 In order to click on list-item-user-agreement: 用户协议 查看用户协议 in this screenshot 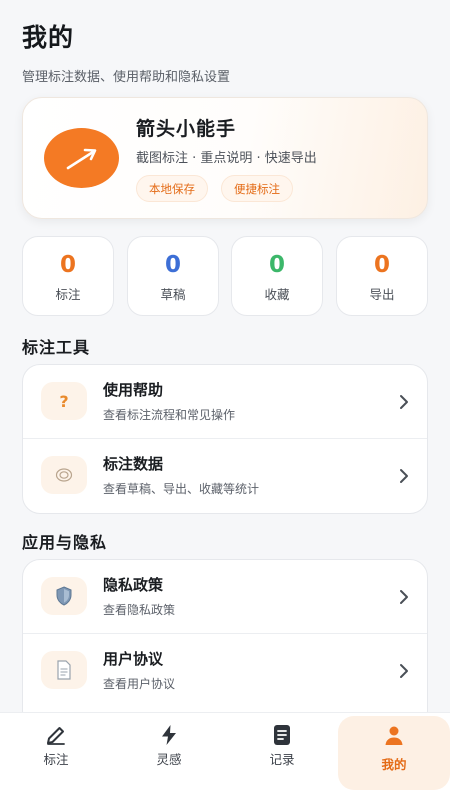, I will do `click(225, 671)`.